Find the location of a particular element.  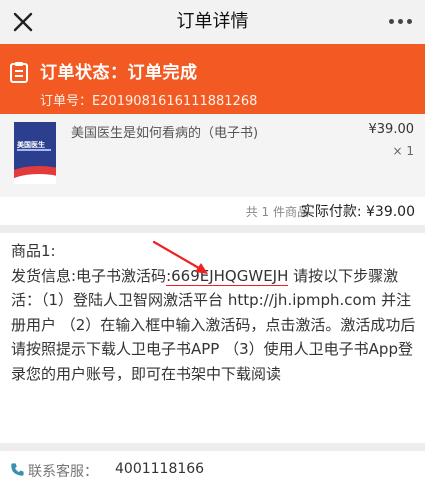

nav-bar: 订单详情 is located at coordinates (212, 22).